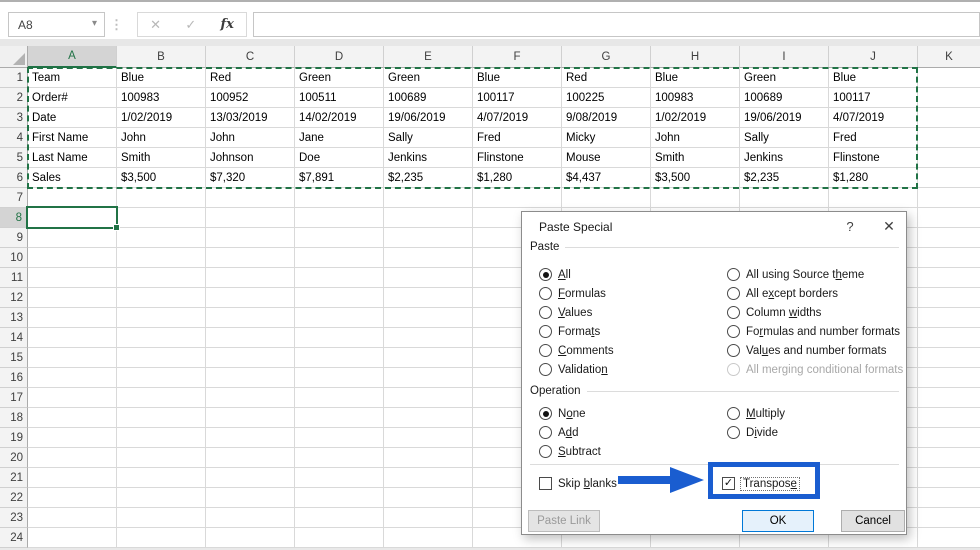  I want to click on cell-A21, so click(72, 478).